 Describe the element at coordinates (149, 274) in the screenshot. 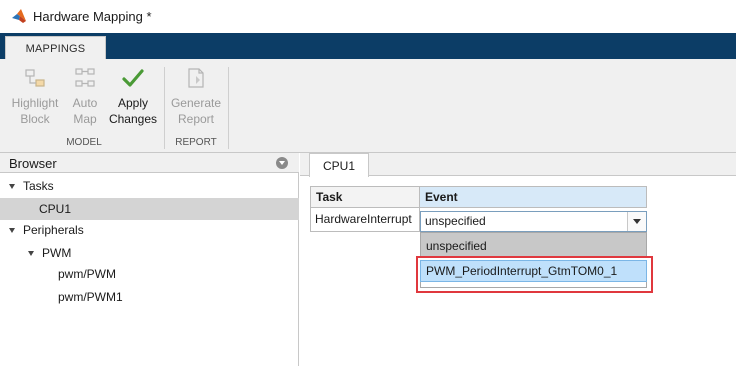

I see `tree-item-pwm-pwm: pwm/PWM` at that location.